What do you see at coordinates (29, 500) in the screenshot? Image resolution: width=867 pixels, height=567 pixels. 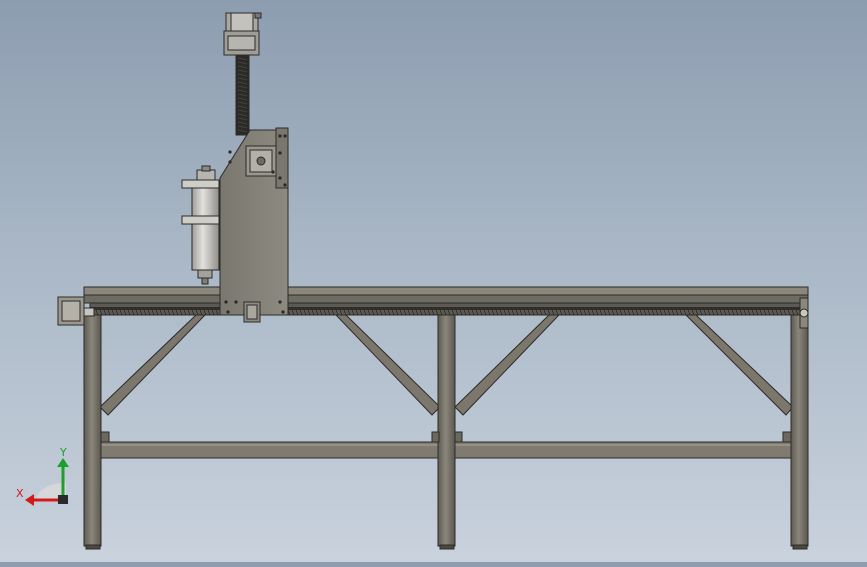 I see `triad-x-arrow-icon` at bounding box center [29, 500].